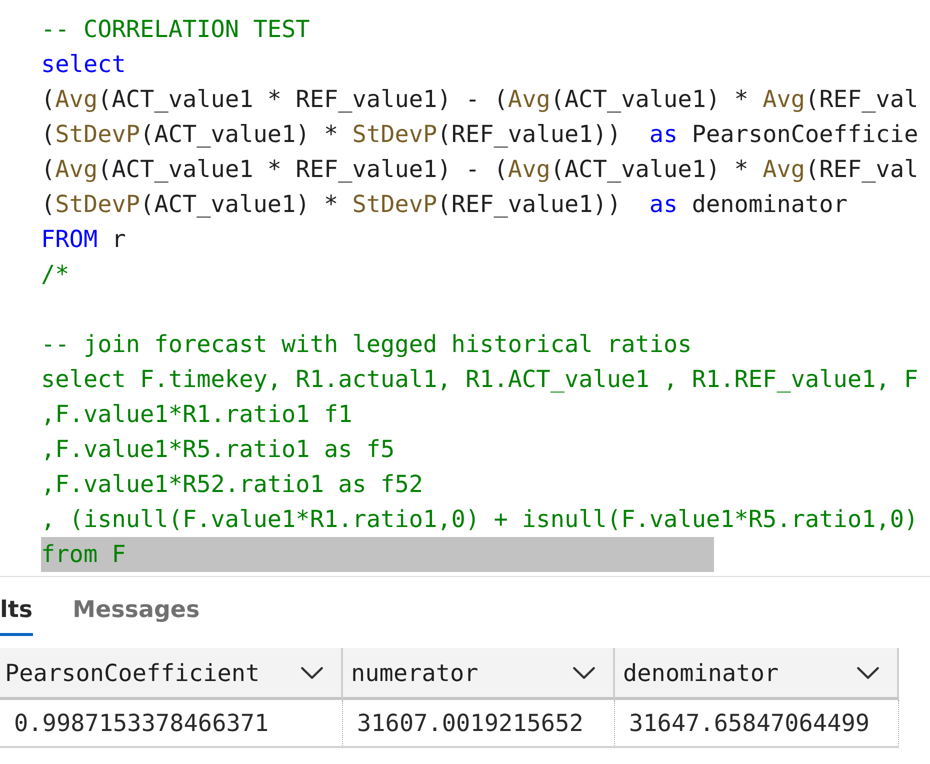 The image size is (930, 764). Describe the element at coordinates (171, 724) in the screenshot. I see `table-cell: 0.9987153378466371` at that location.